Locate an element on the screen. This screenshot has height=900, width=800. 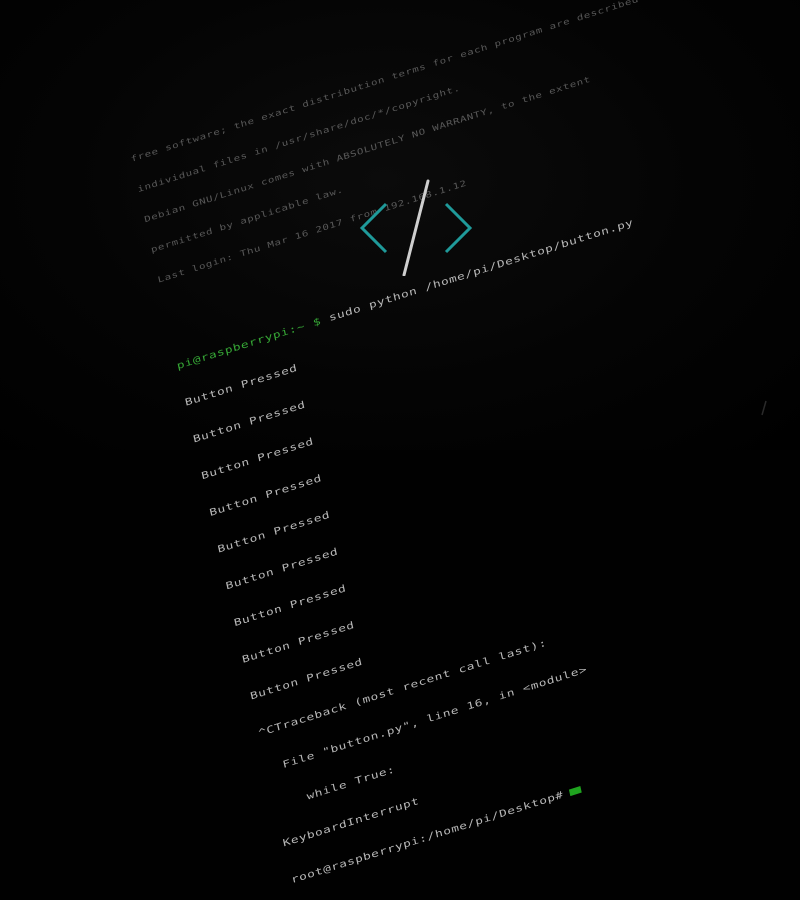
right-bracket is located at coordinates (458, 228).